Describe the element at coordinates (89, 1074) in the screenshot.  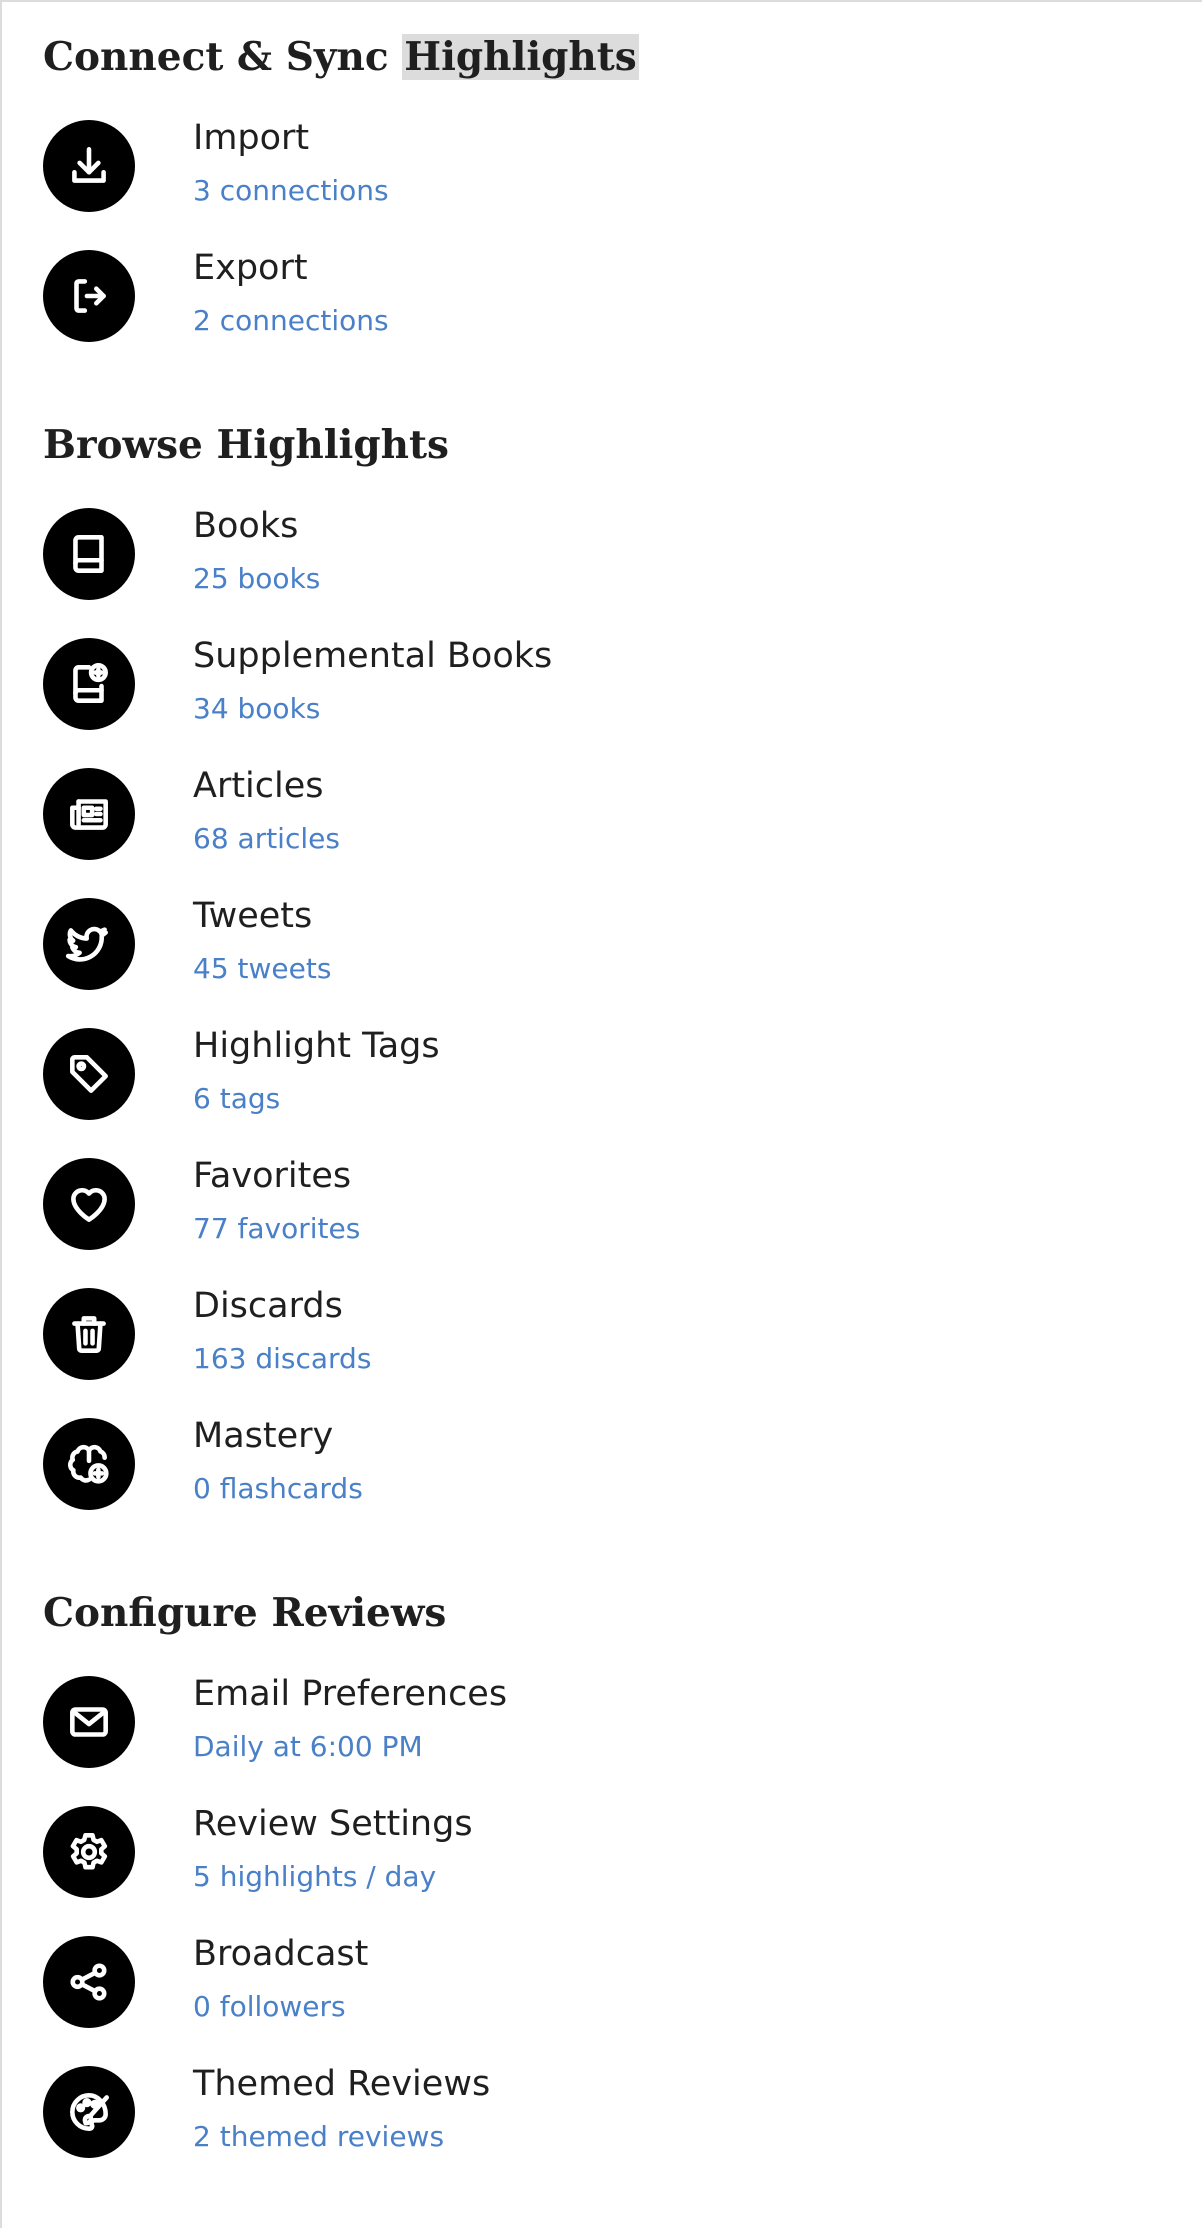
I see `tag-icon` at that location.